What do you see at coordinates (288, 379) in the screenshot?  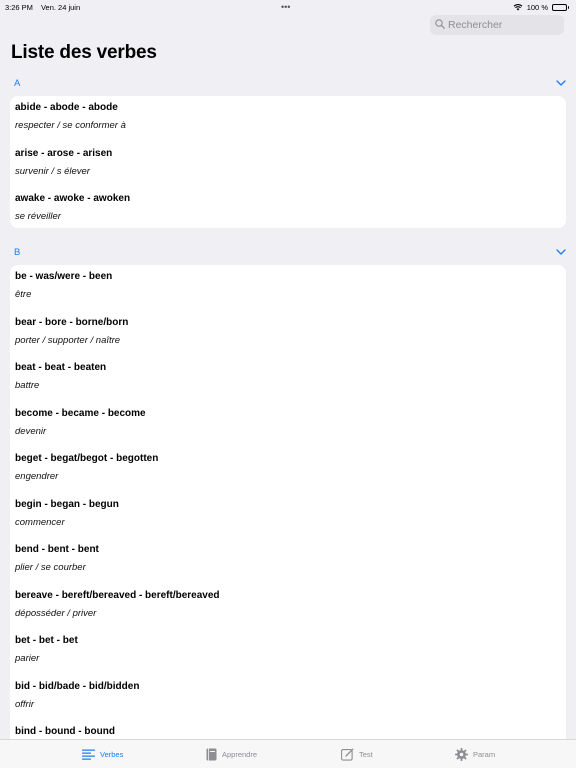 I see `list-item: beat - beat - beaten battre` at bounding box center [288, 379].